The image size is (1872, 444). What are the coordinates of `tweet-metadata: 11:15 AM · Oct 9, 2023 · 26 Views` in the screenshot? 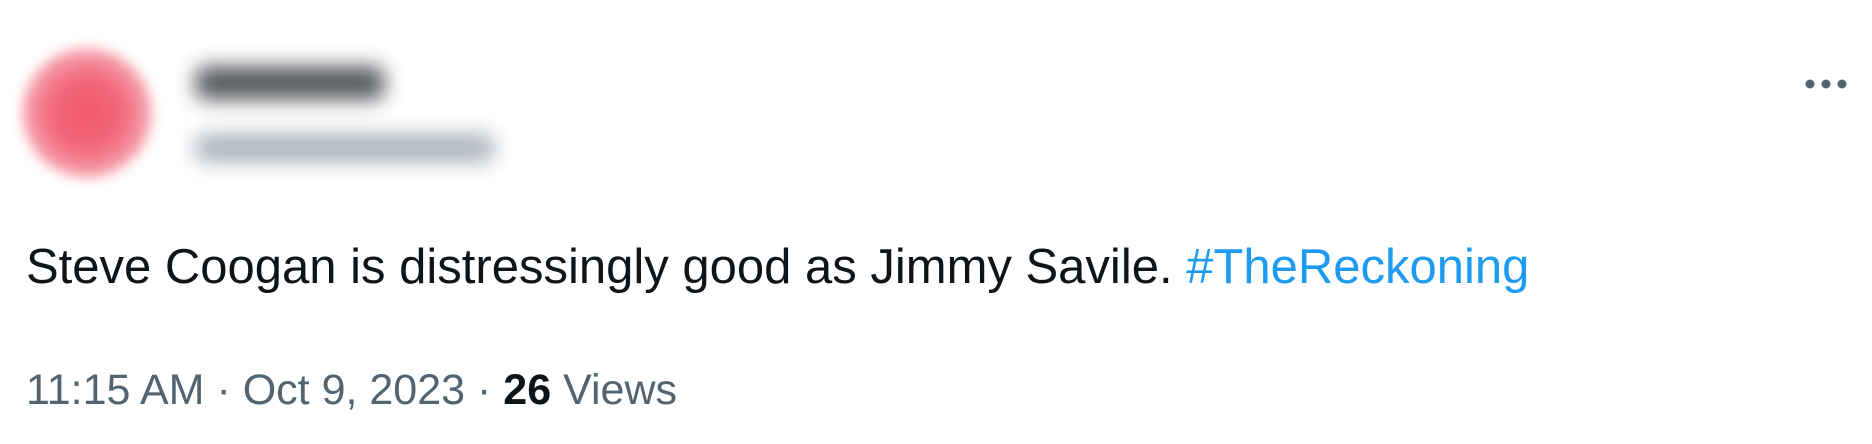 It's located at (351, 390).